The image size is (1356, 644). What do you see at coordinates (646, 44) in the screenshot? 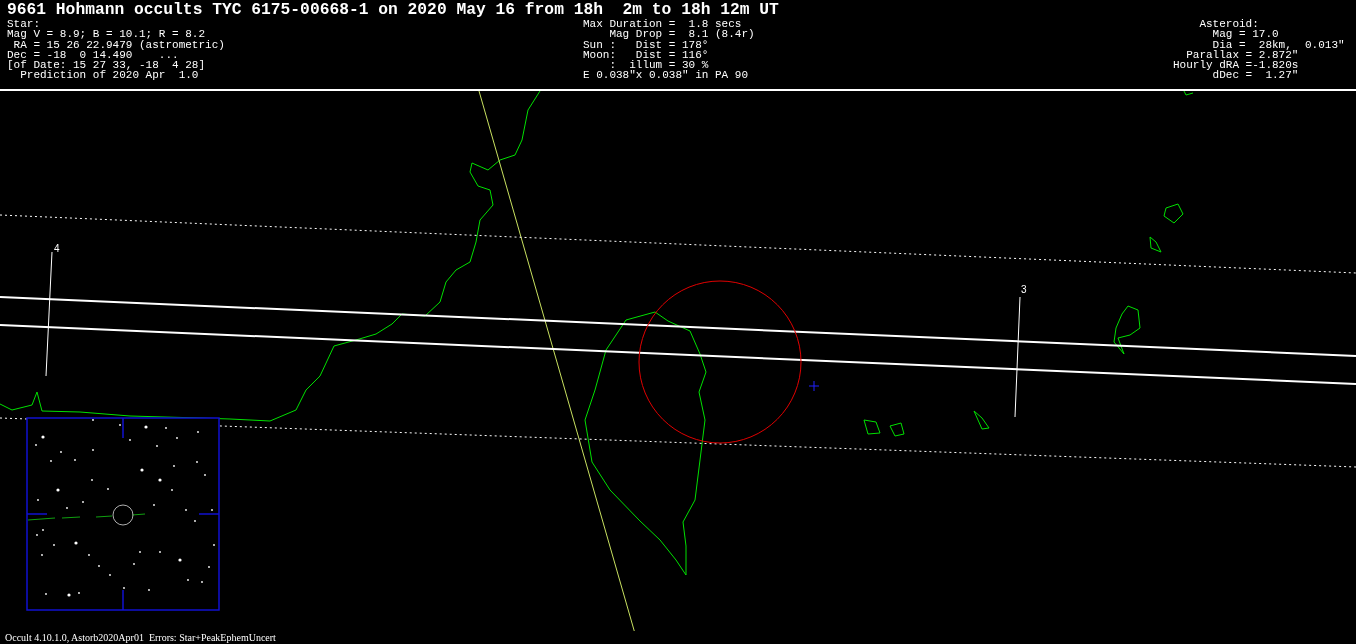
I see `event-info-line: Sun : Dist = 178°` at bounding box center [646, 44].